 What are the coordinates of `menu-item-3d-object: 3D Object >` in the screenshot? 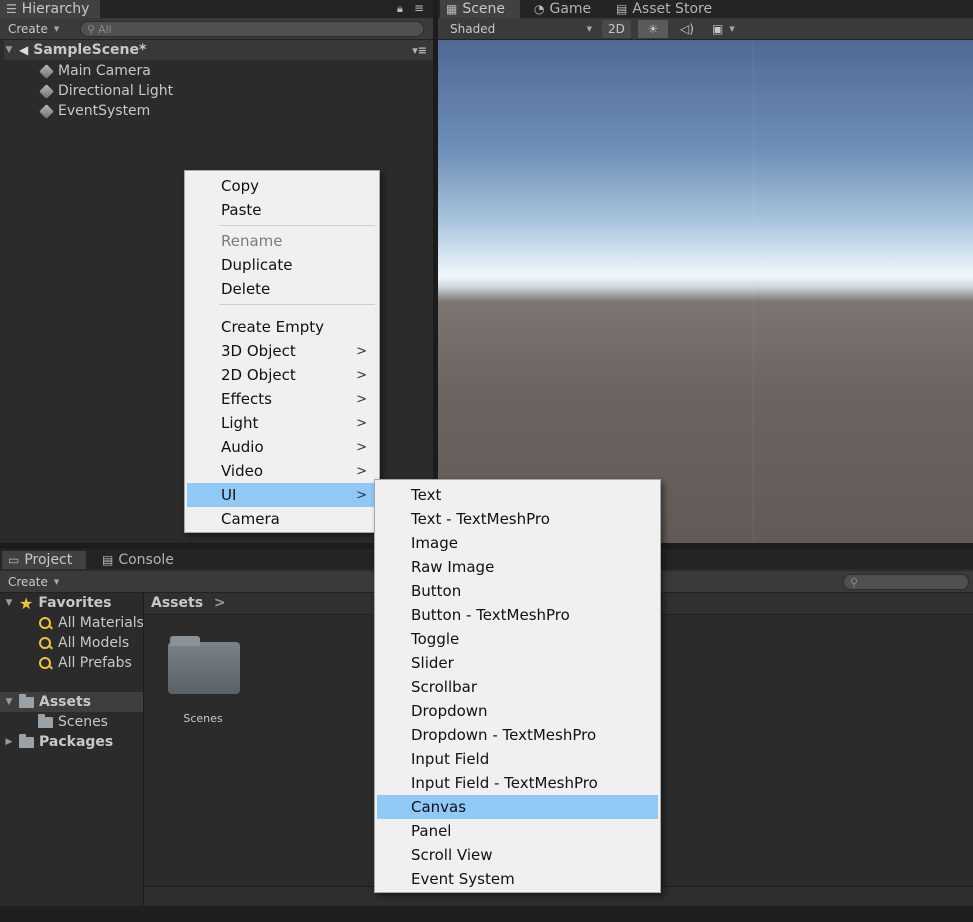 It's located at (282, 351).